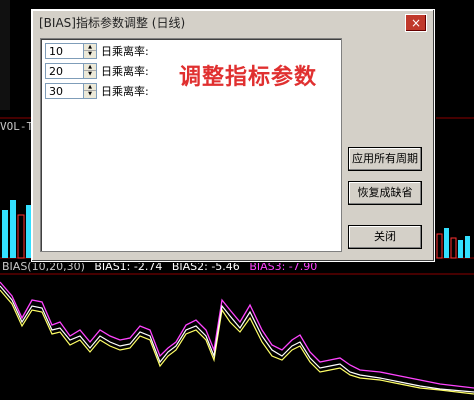  What do you see at coordinates (17, 126) in the screenshot?
I see `volume-label: VOL-T` at bounding box center [17, 126].